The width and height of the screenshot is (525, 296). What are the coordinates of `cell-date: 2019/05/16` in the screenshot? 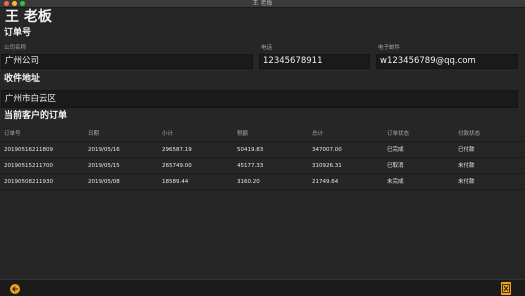 It's located at (104, 150).